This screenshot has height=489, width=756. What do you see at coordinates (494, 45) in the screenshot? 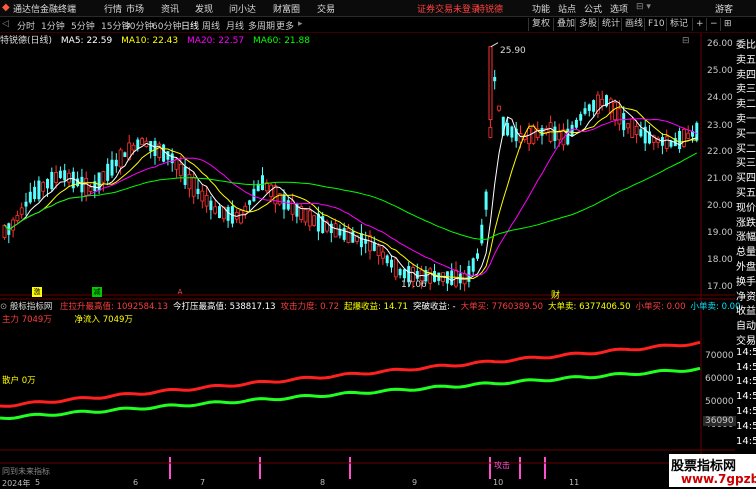
I see `high-pointer` at bounding box center [494, 45].